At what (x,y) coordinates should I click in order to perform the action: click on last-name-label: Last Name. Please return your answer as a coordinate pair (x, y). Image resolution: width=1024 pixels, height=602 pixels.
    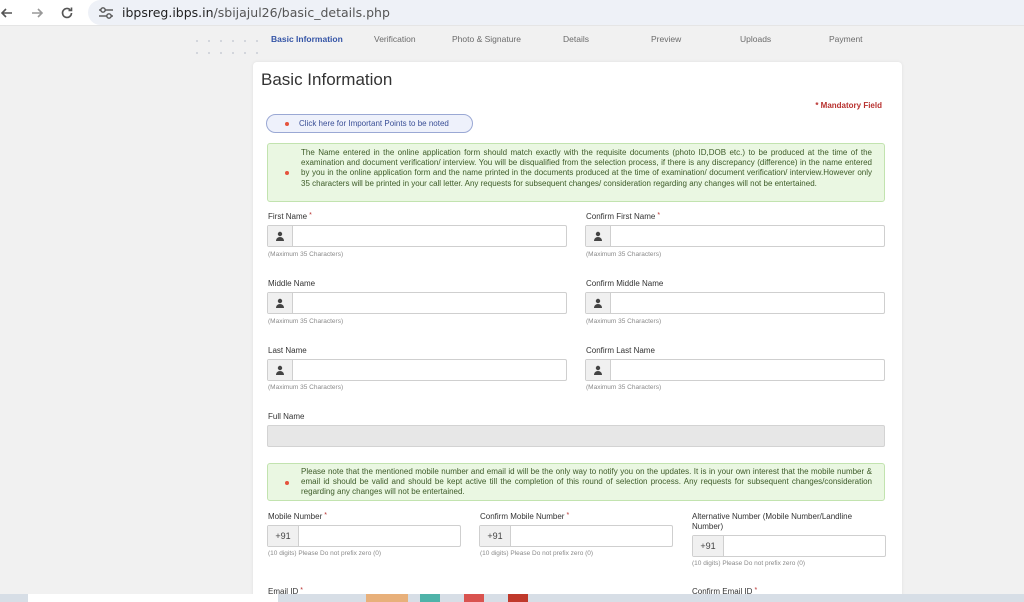
    Looking at the image, I should click on (287, 350).